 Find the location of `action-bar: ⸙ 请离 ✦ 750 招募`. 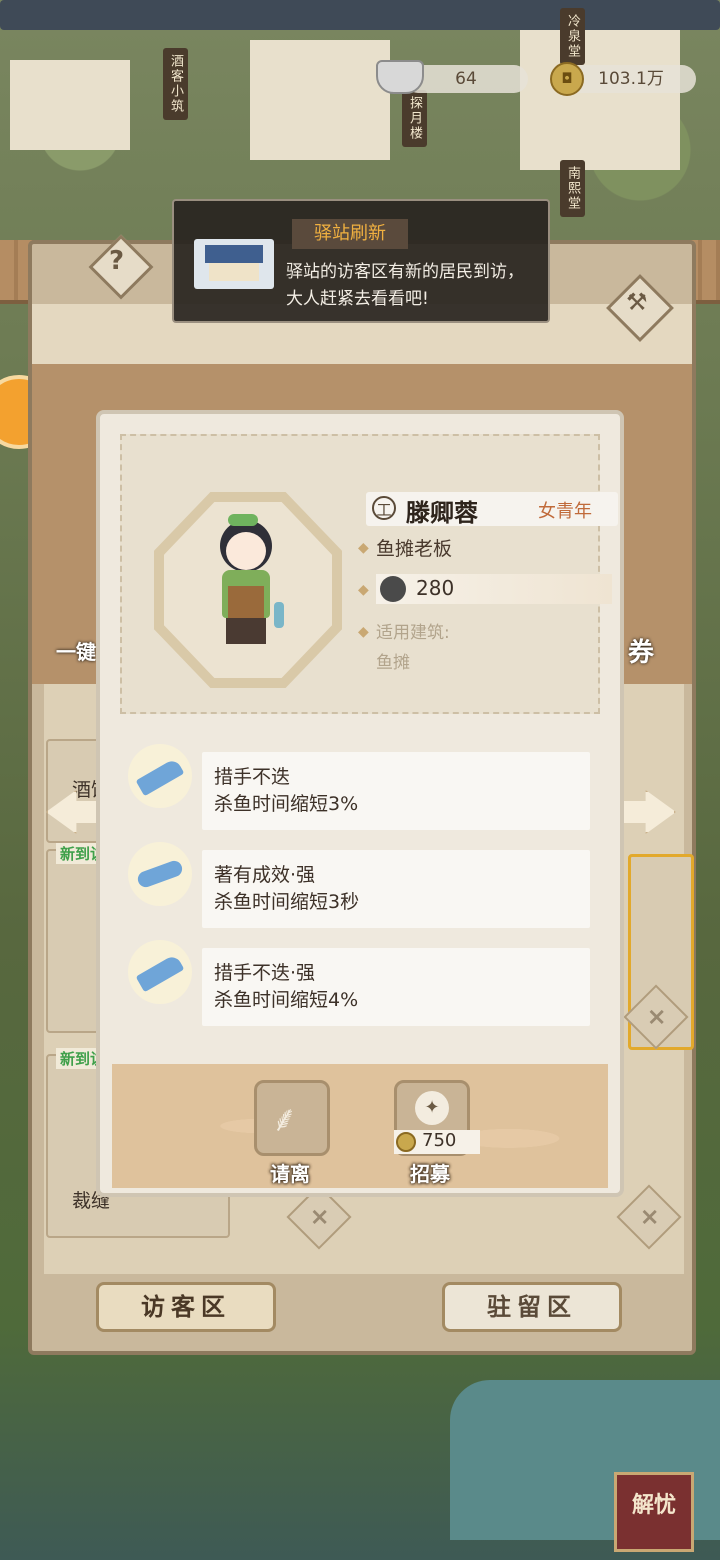

action-bar: ⸙ 请离 ✦ 750 招募 is located at coordinates (360, 1126).